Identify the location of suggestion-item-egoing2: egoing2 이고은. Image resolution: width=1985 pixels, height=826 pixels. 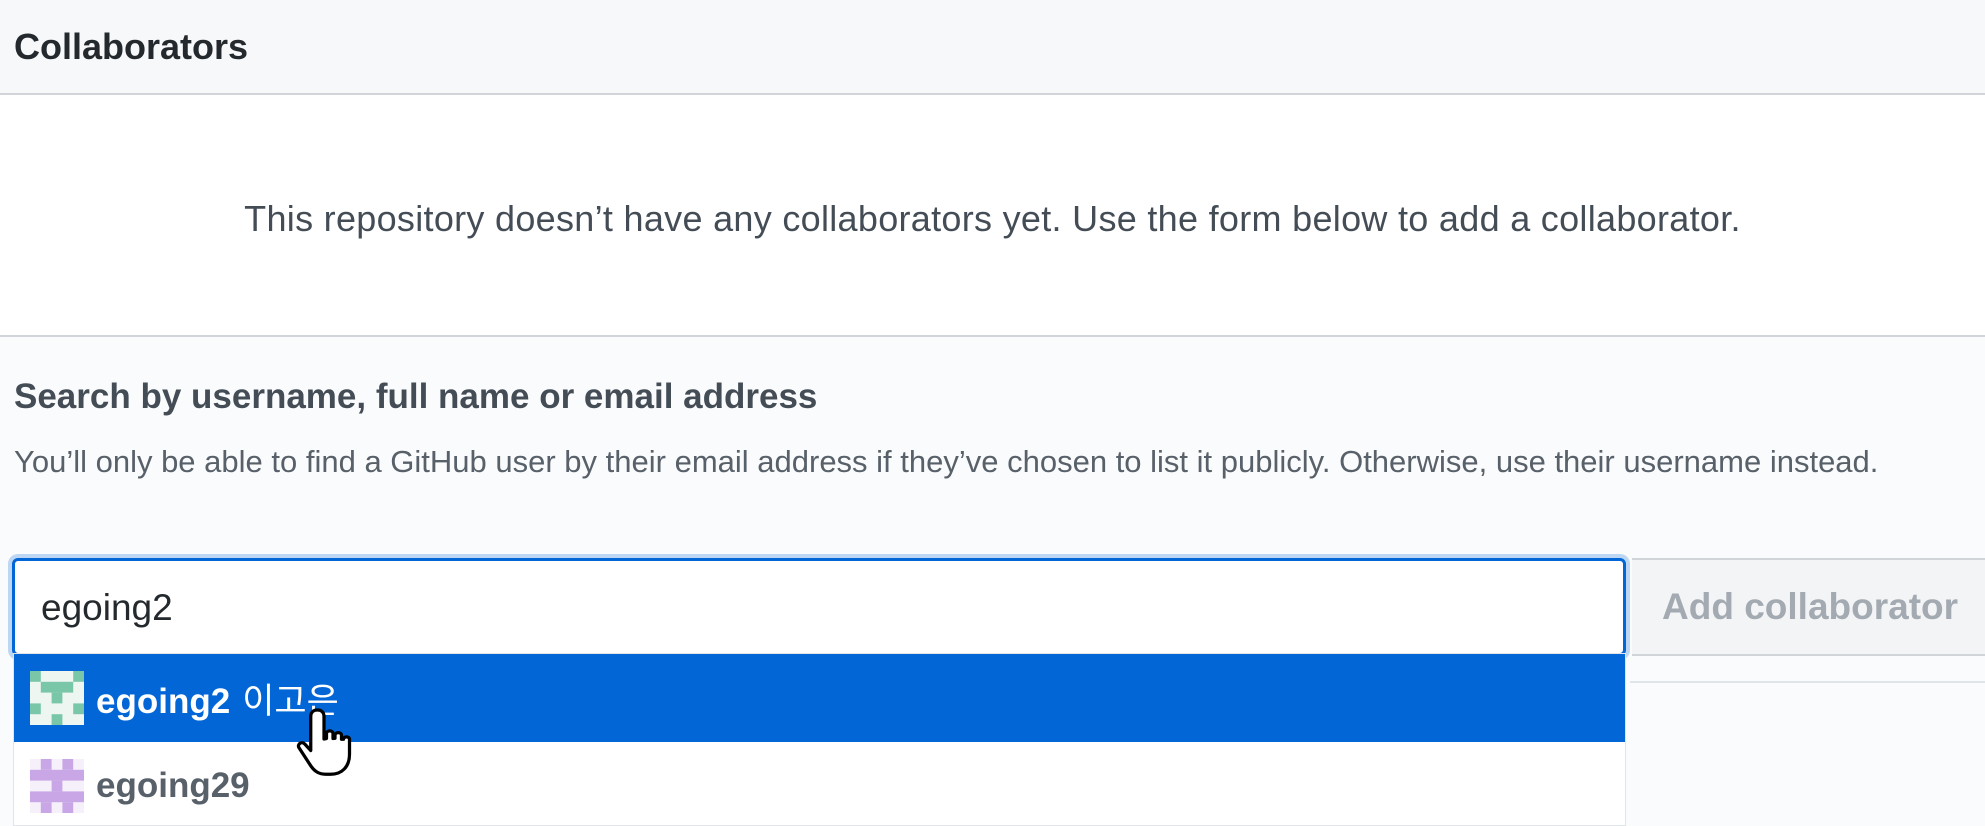
(819, 698).